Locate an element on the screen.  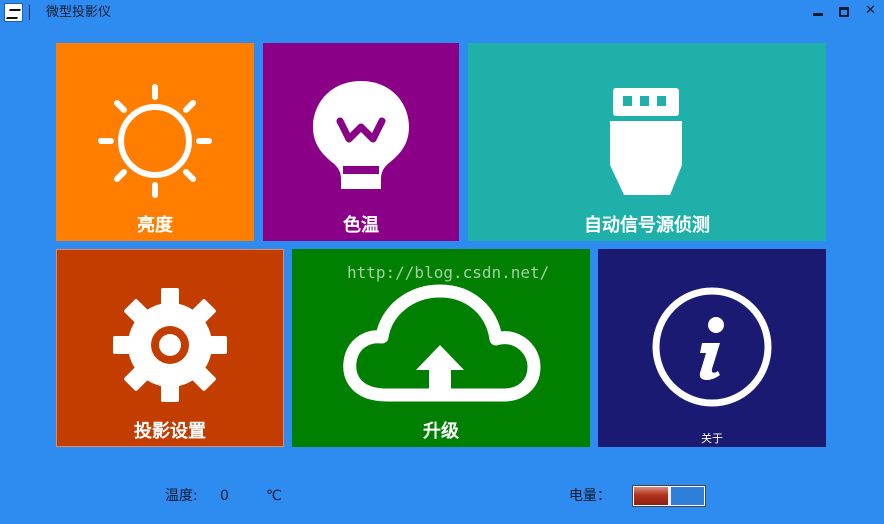
temperature-unit: ℃ is located at coordinates (274, 496).